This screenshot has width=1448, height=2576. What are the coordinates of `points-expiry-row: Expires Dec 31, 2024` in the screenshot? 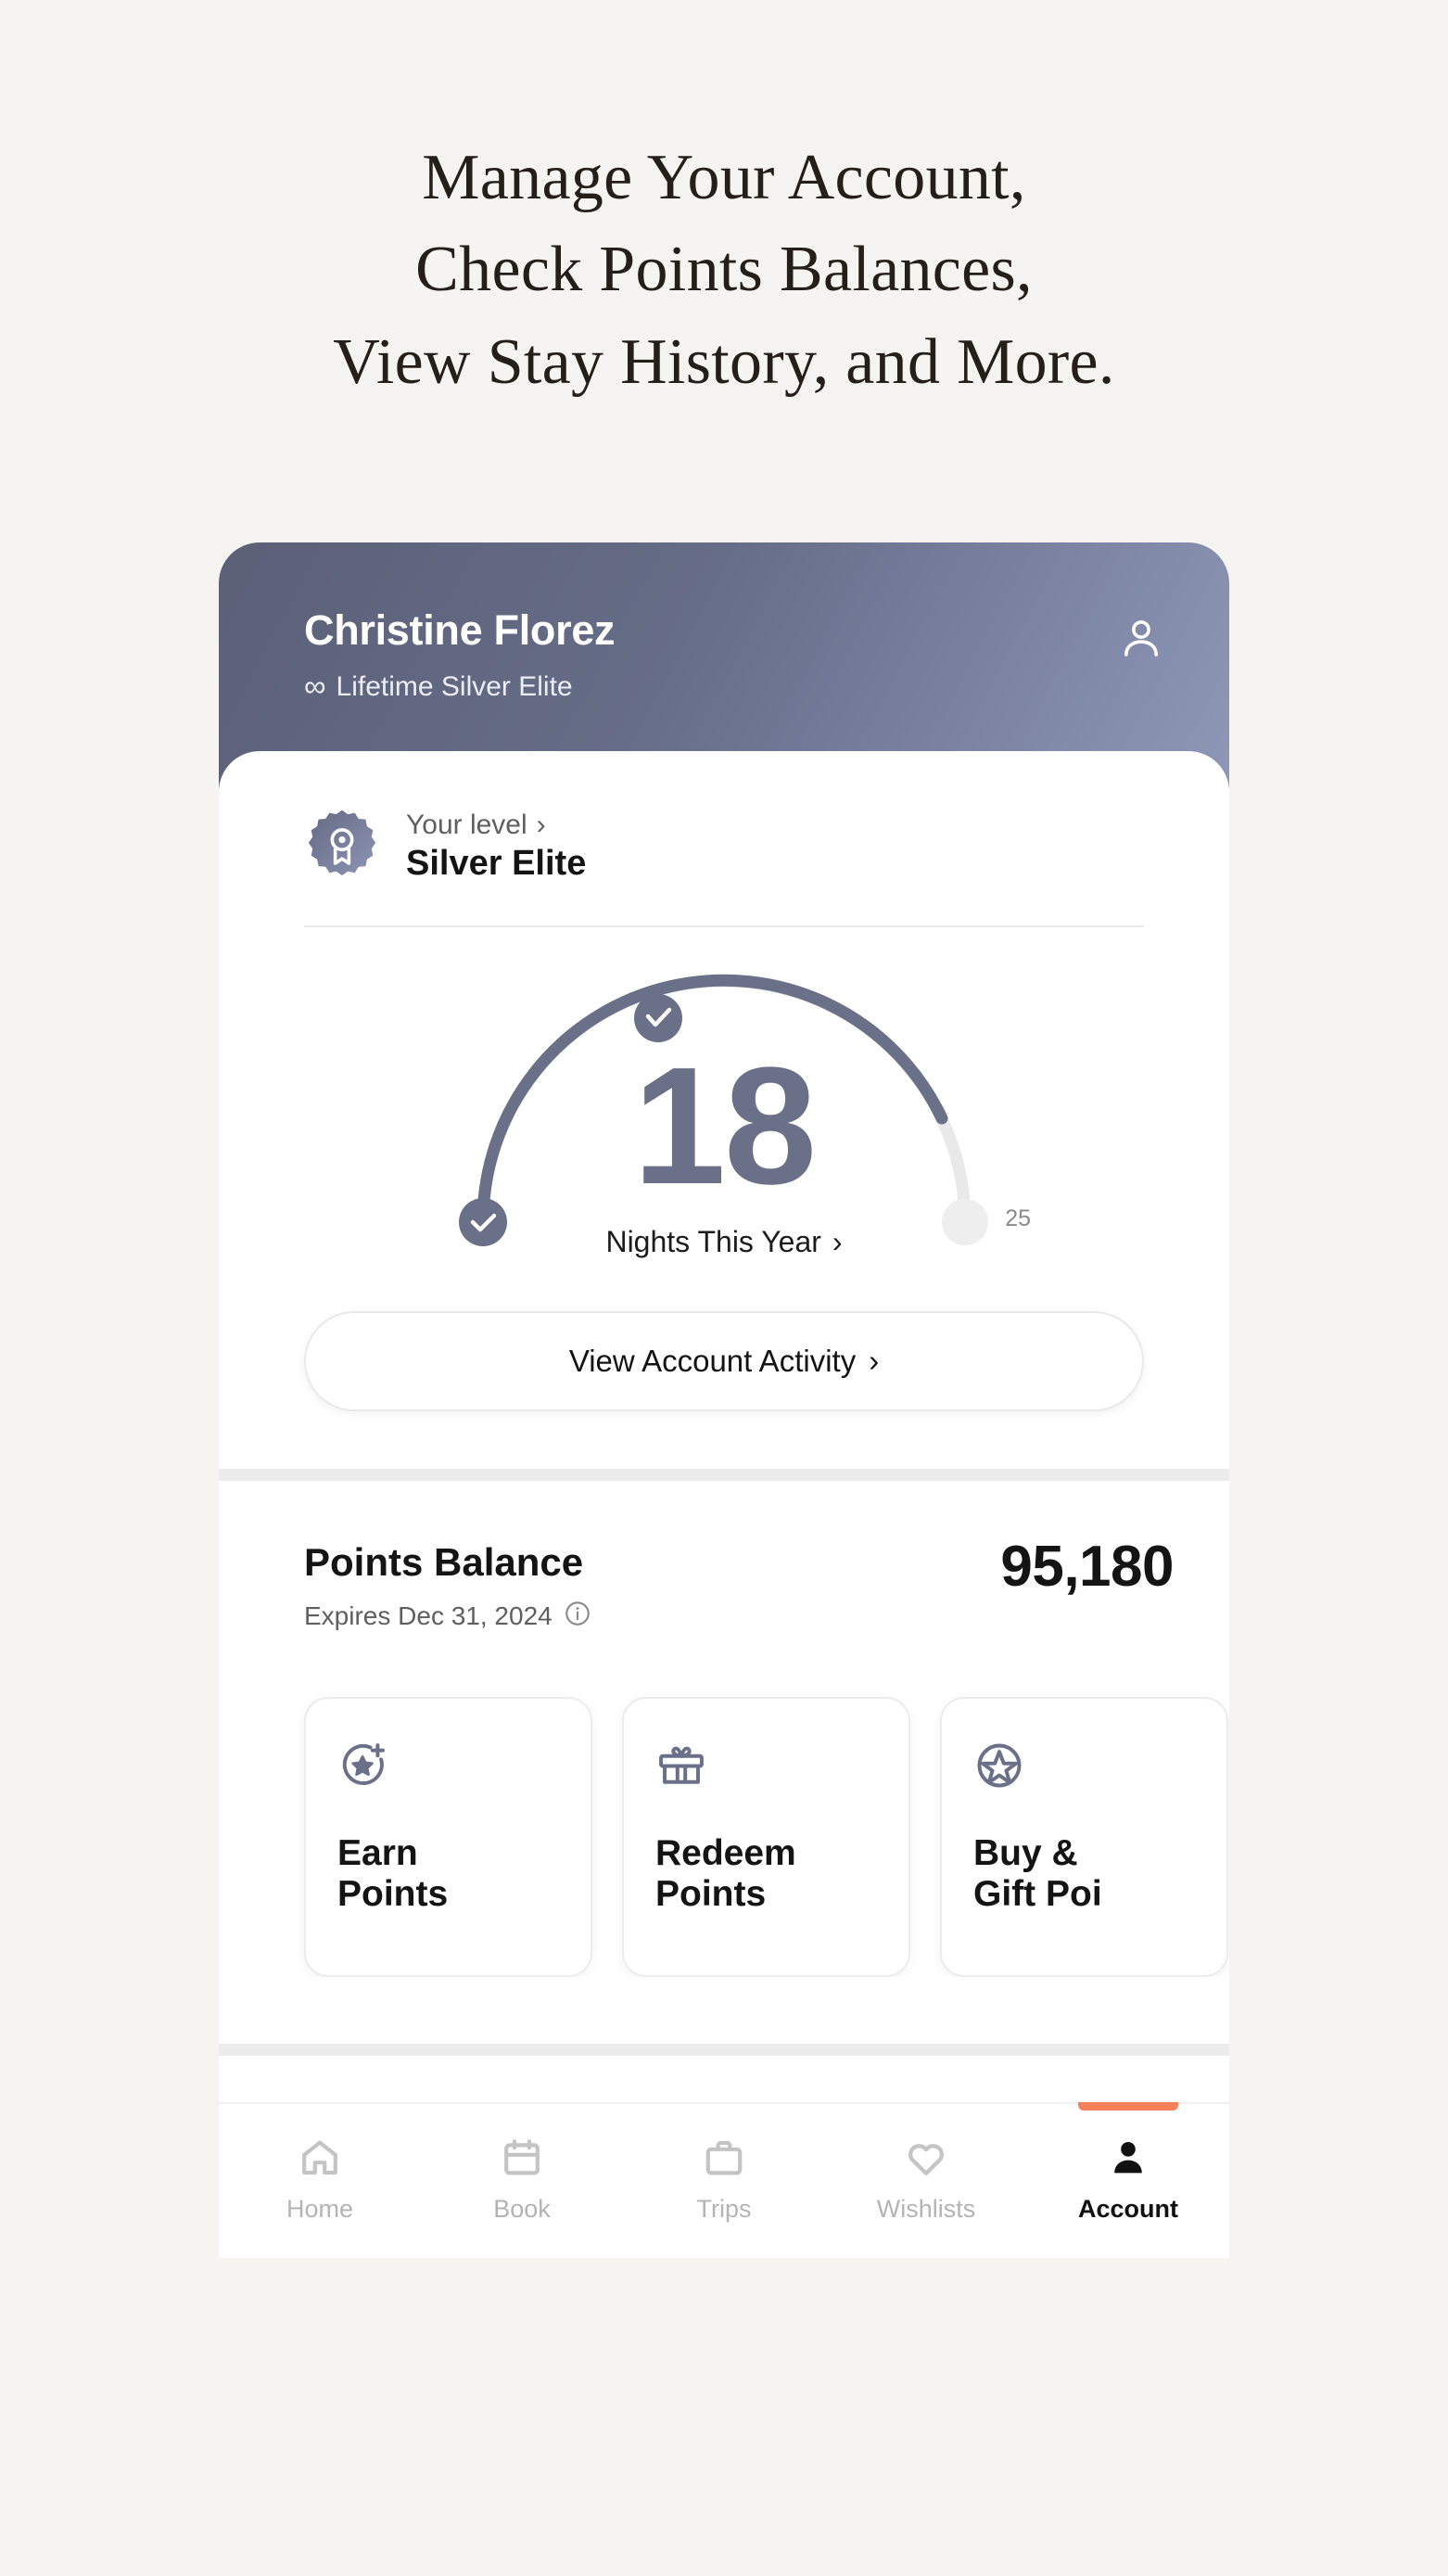 It's located at (448, 1616).